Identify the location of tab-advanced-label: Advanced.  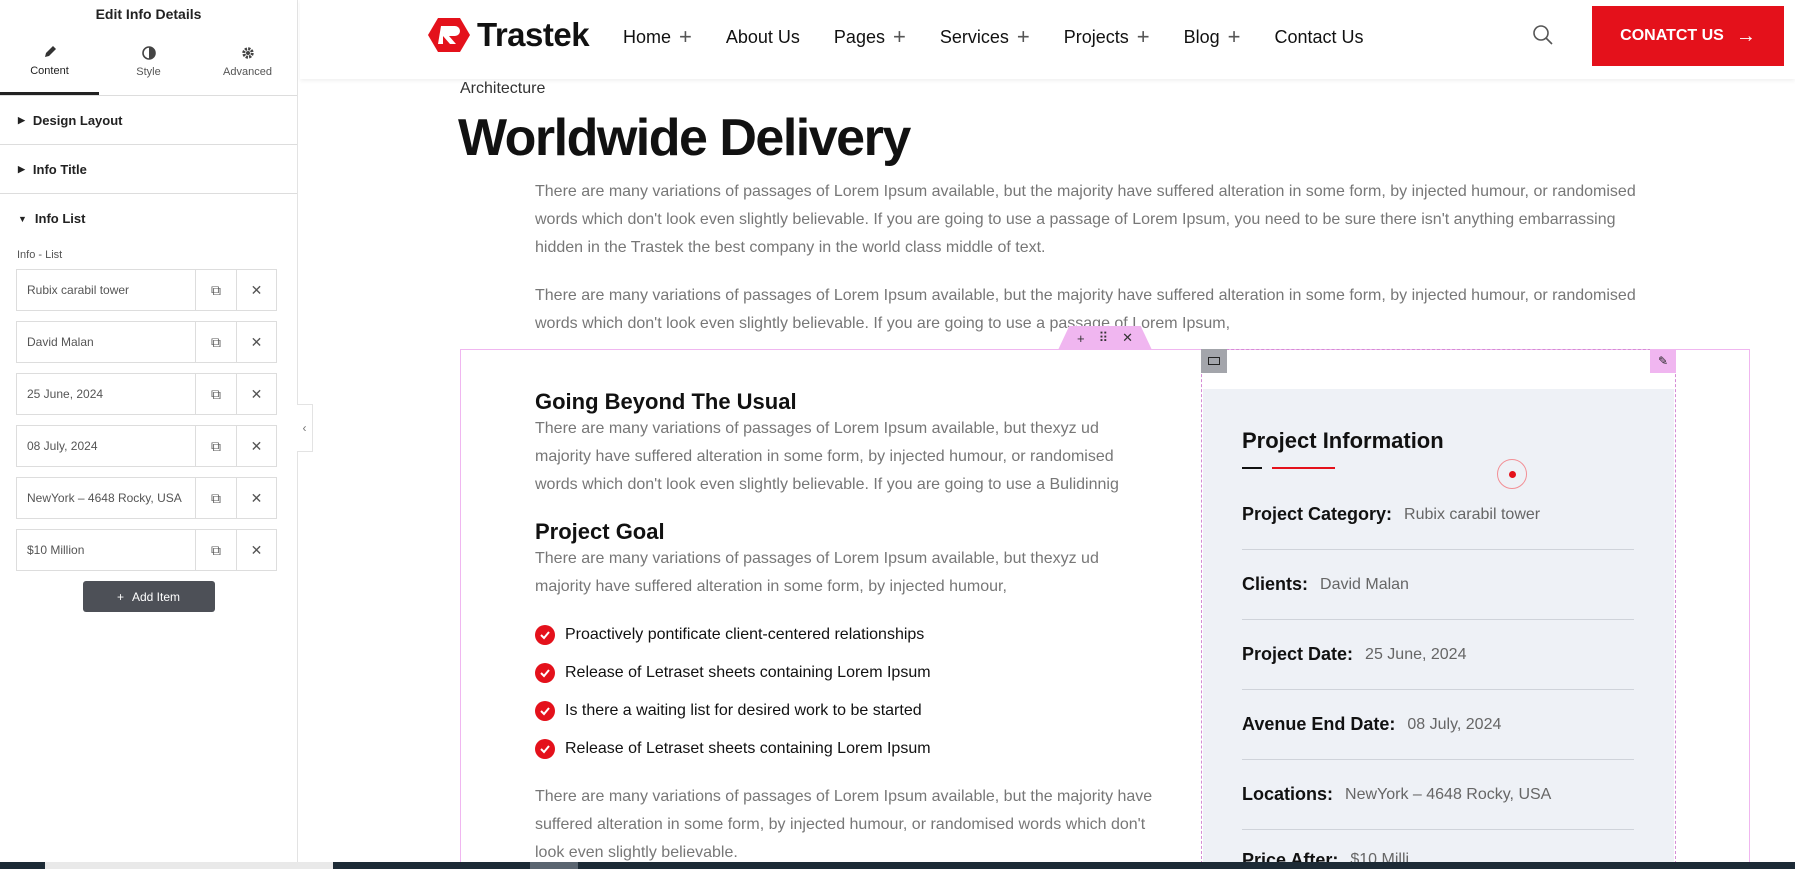
(247, 72).